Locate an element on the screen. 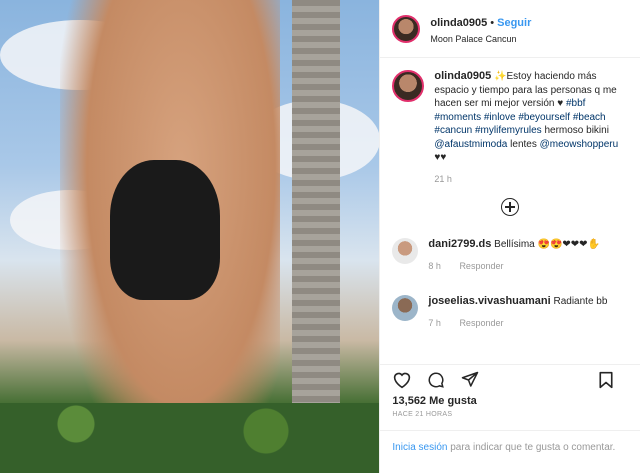  comment-text: Bellísima 😍😍❤❤❤✋ is located at coordinates (547, 244).